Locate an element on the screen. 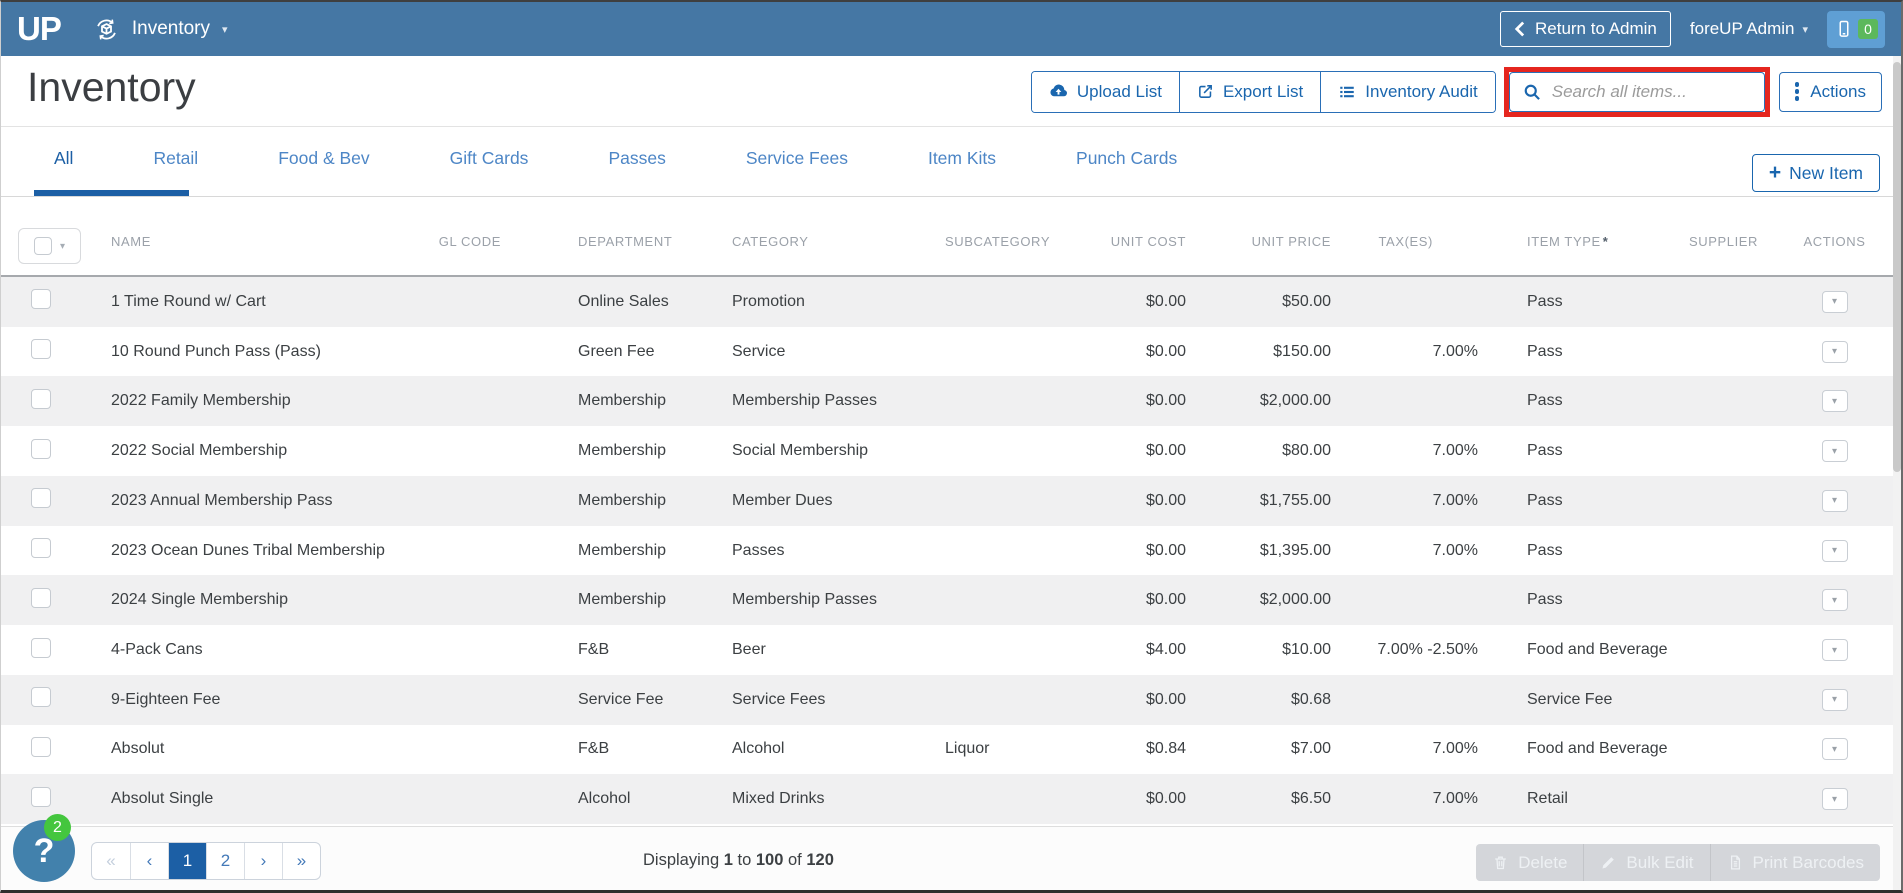 Image resolution: width=1903 pixels, height=893 pixels. phone-icon is located at coordinates (1844, 29).